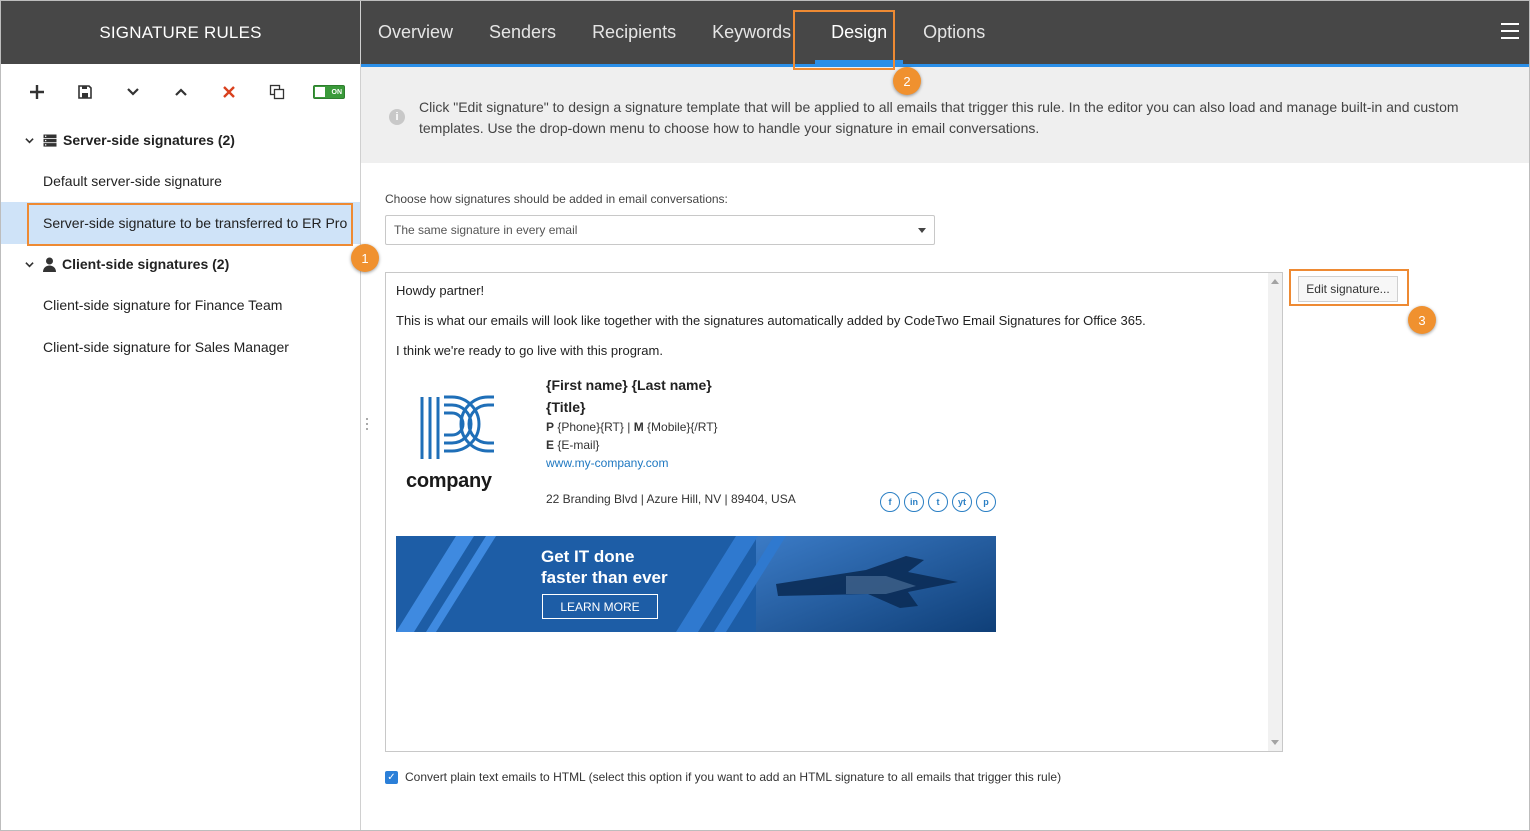  I want to click on rule-item-label: Default server-side signature, so click(132, 181).